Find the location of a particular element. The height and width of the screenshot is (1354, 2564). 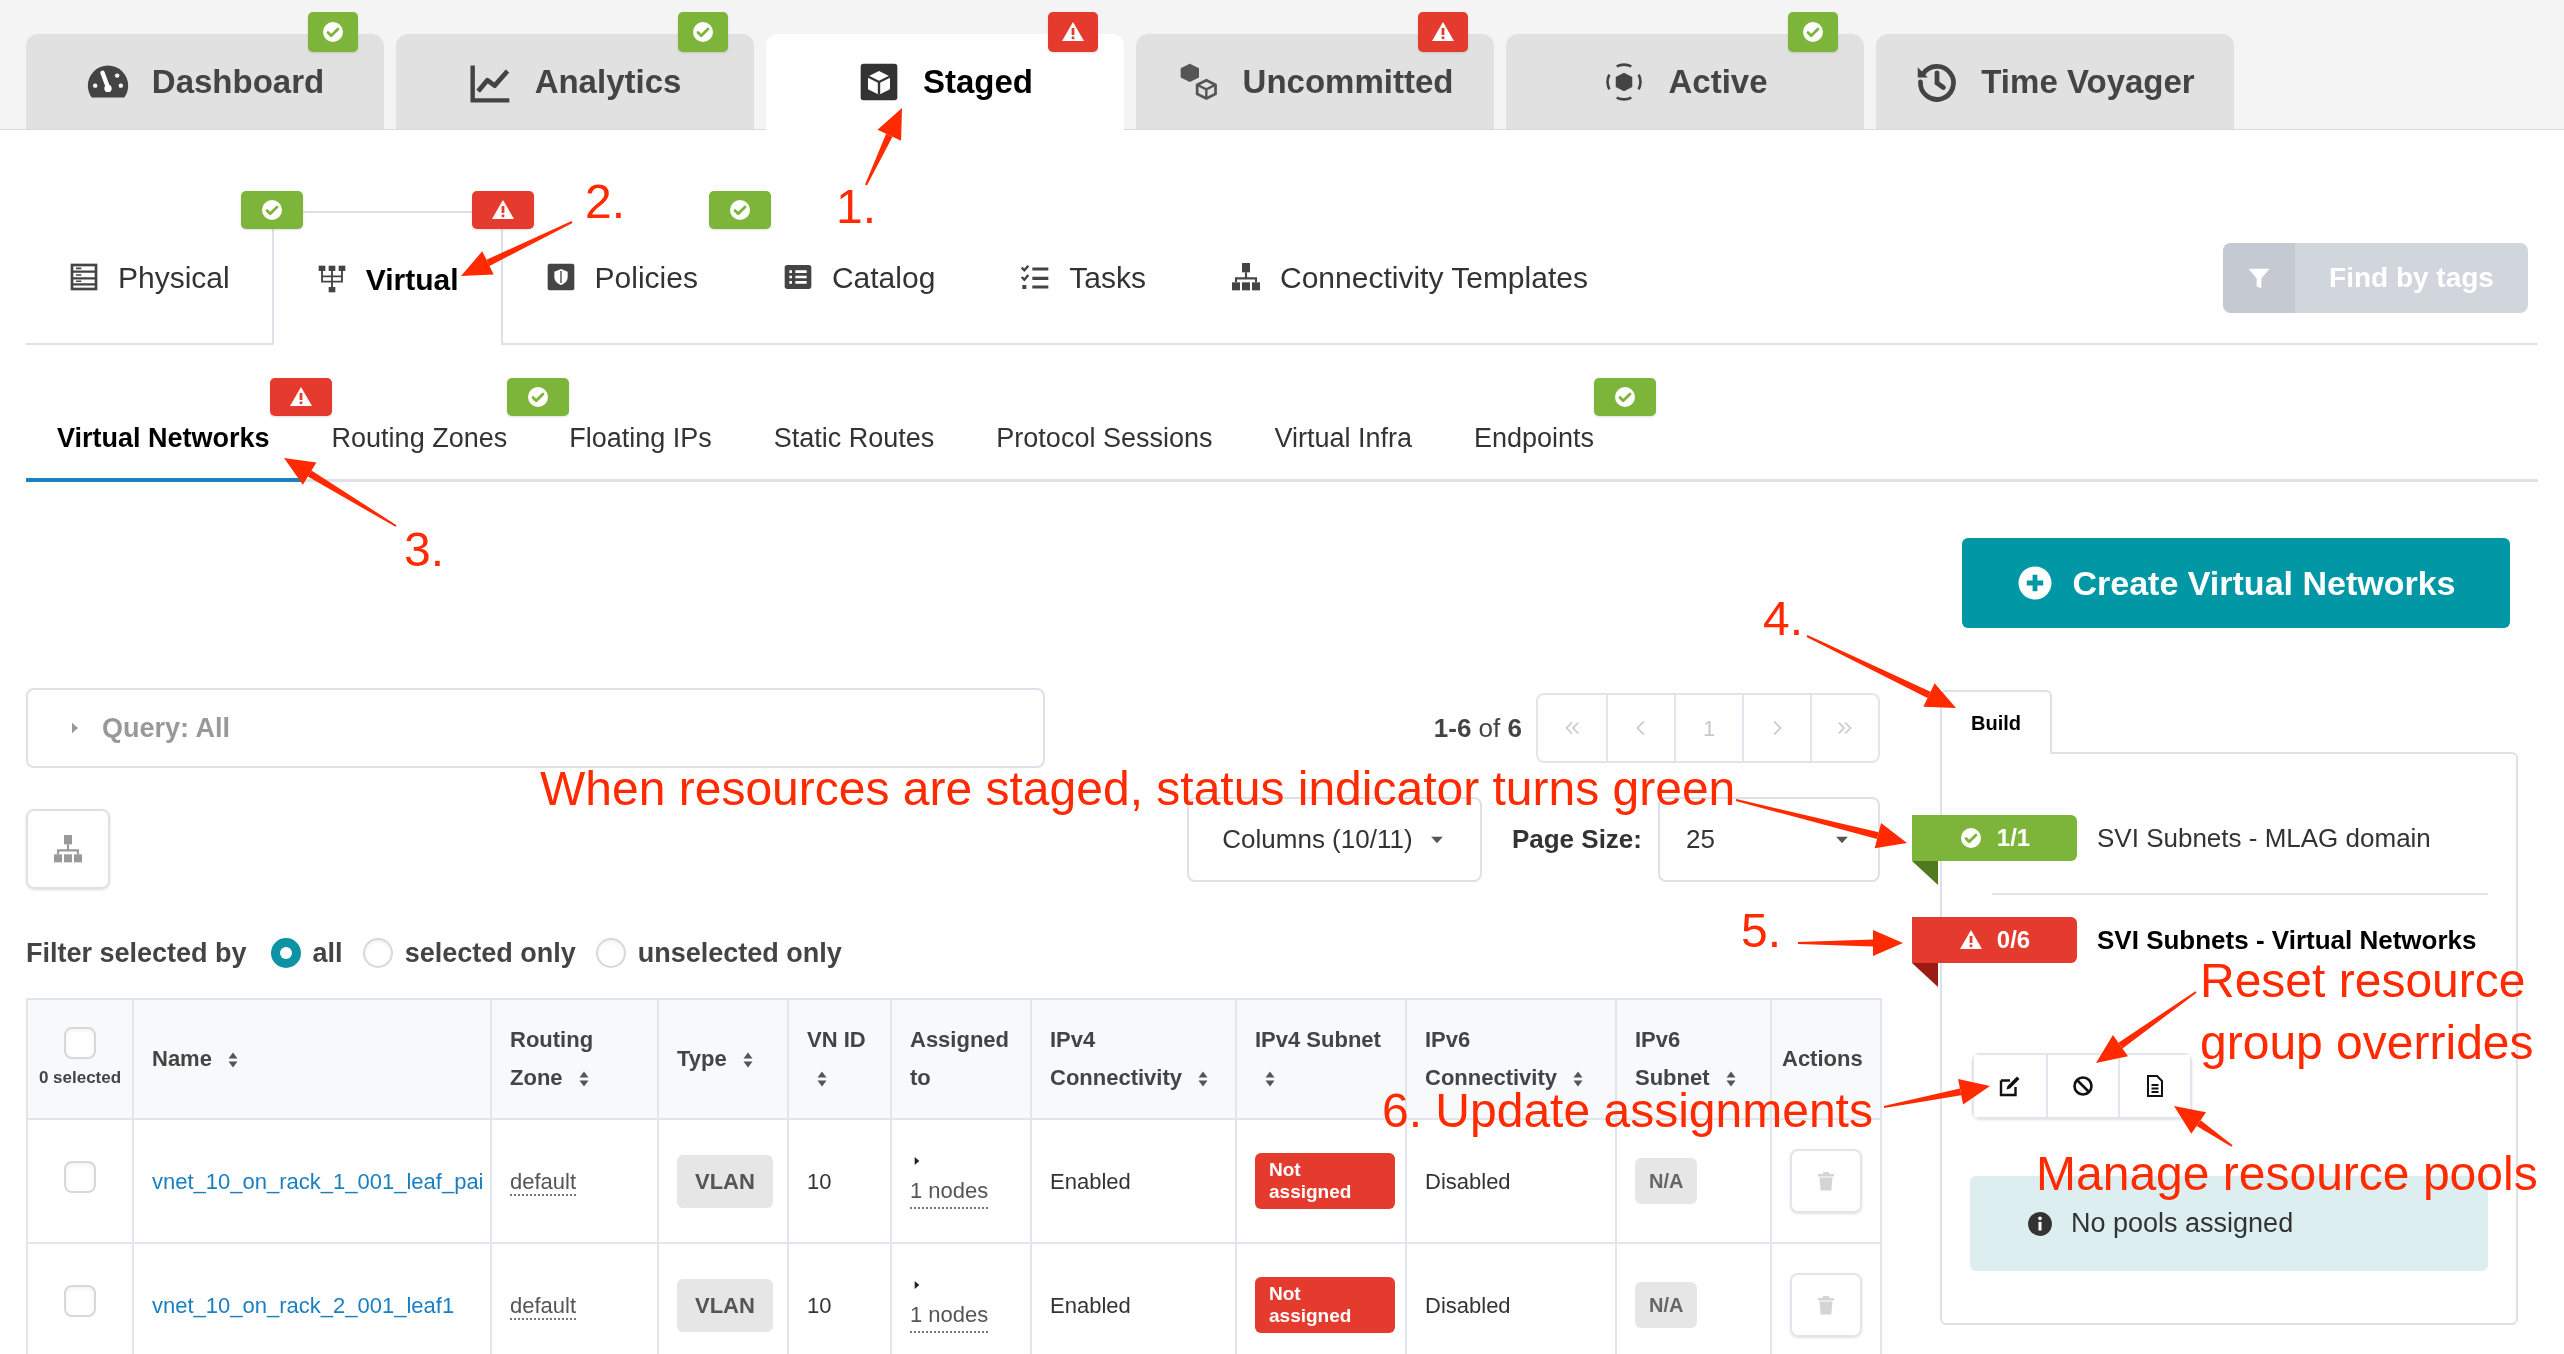

section-tab: Routing Zones is located at coordinates (419, 413).